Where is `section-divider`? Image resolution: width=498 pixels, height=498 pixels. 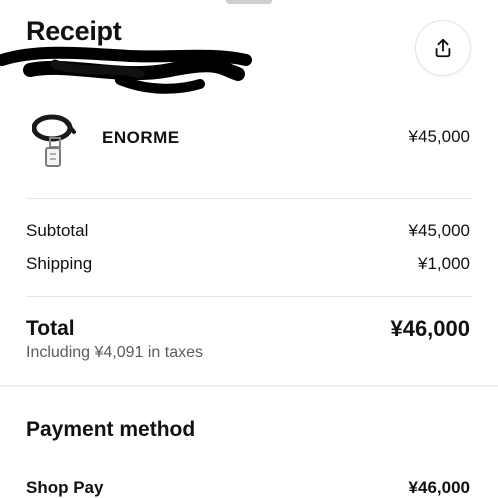 section-divider is located at coordinates (249, 386).